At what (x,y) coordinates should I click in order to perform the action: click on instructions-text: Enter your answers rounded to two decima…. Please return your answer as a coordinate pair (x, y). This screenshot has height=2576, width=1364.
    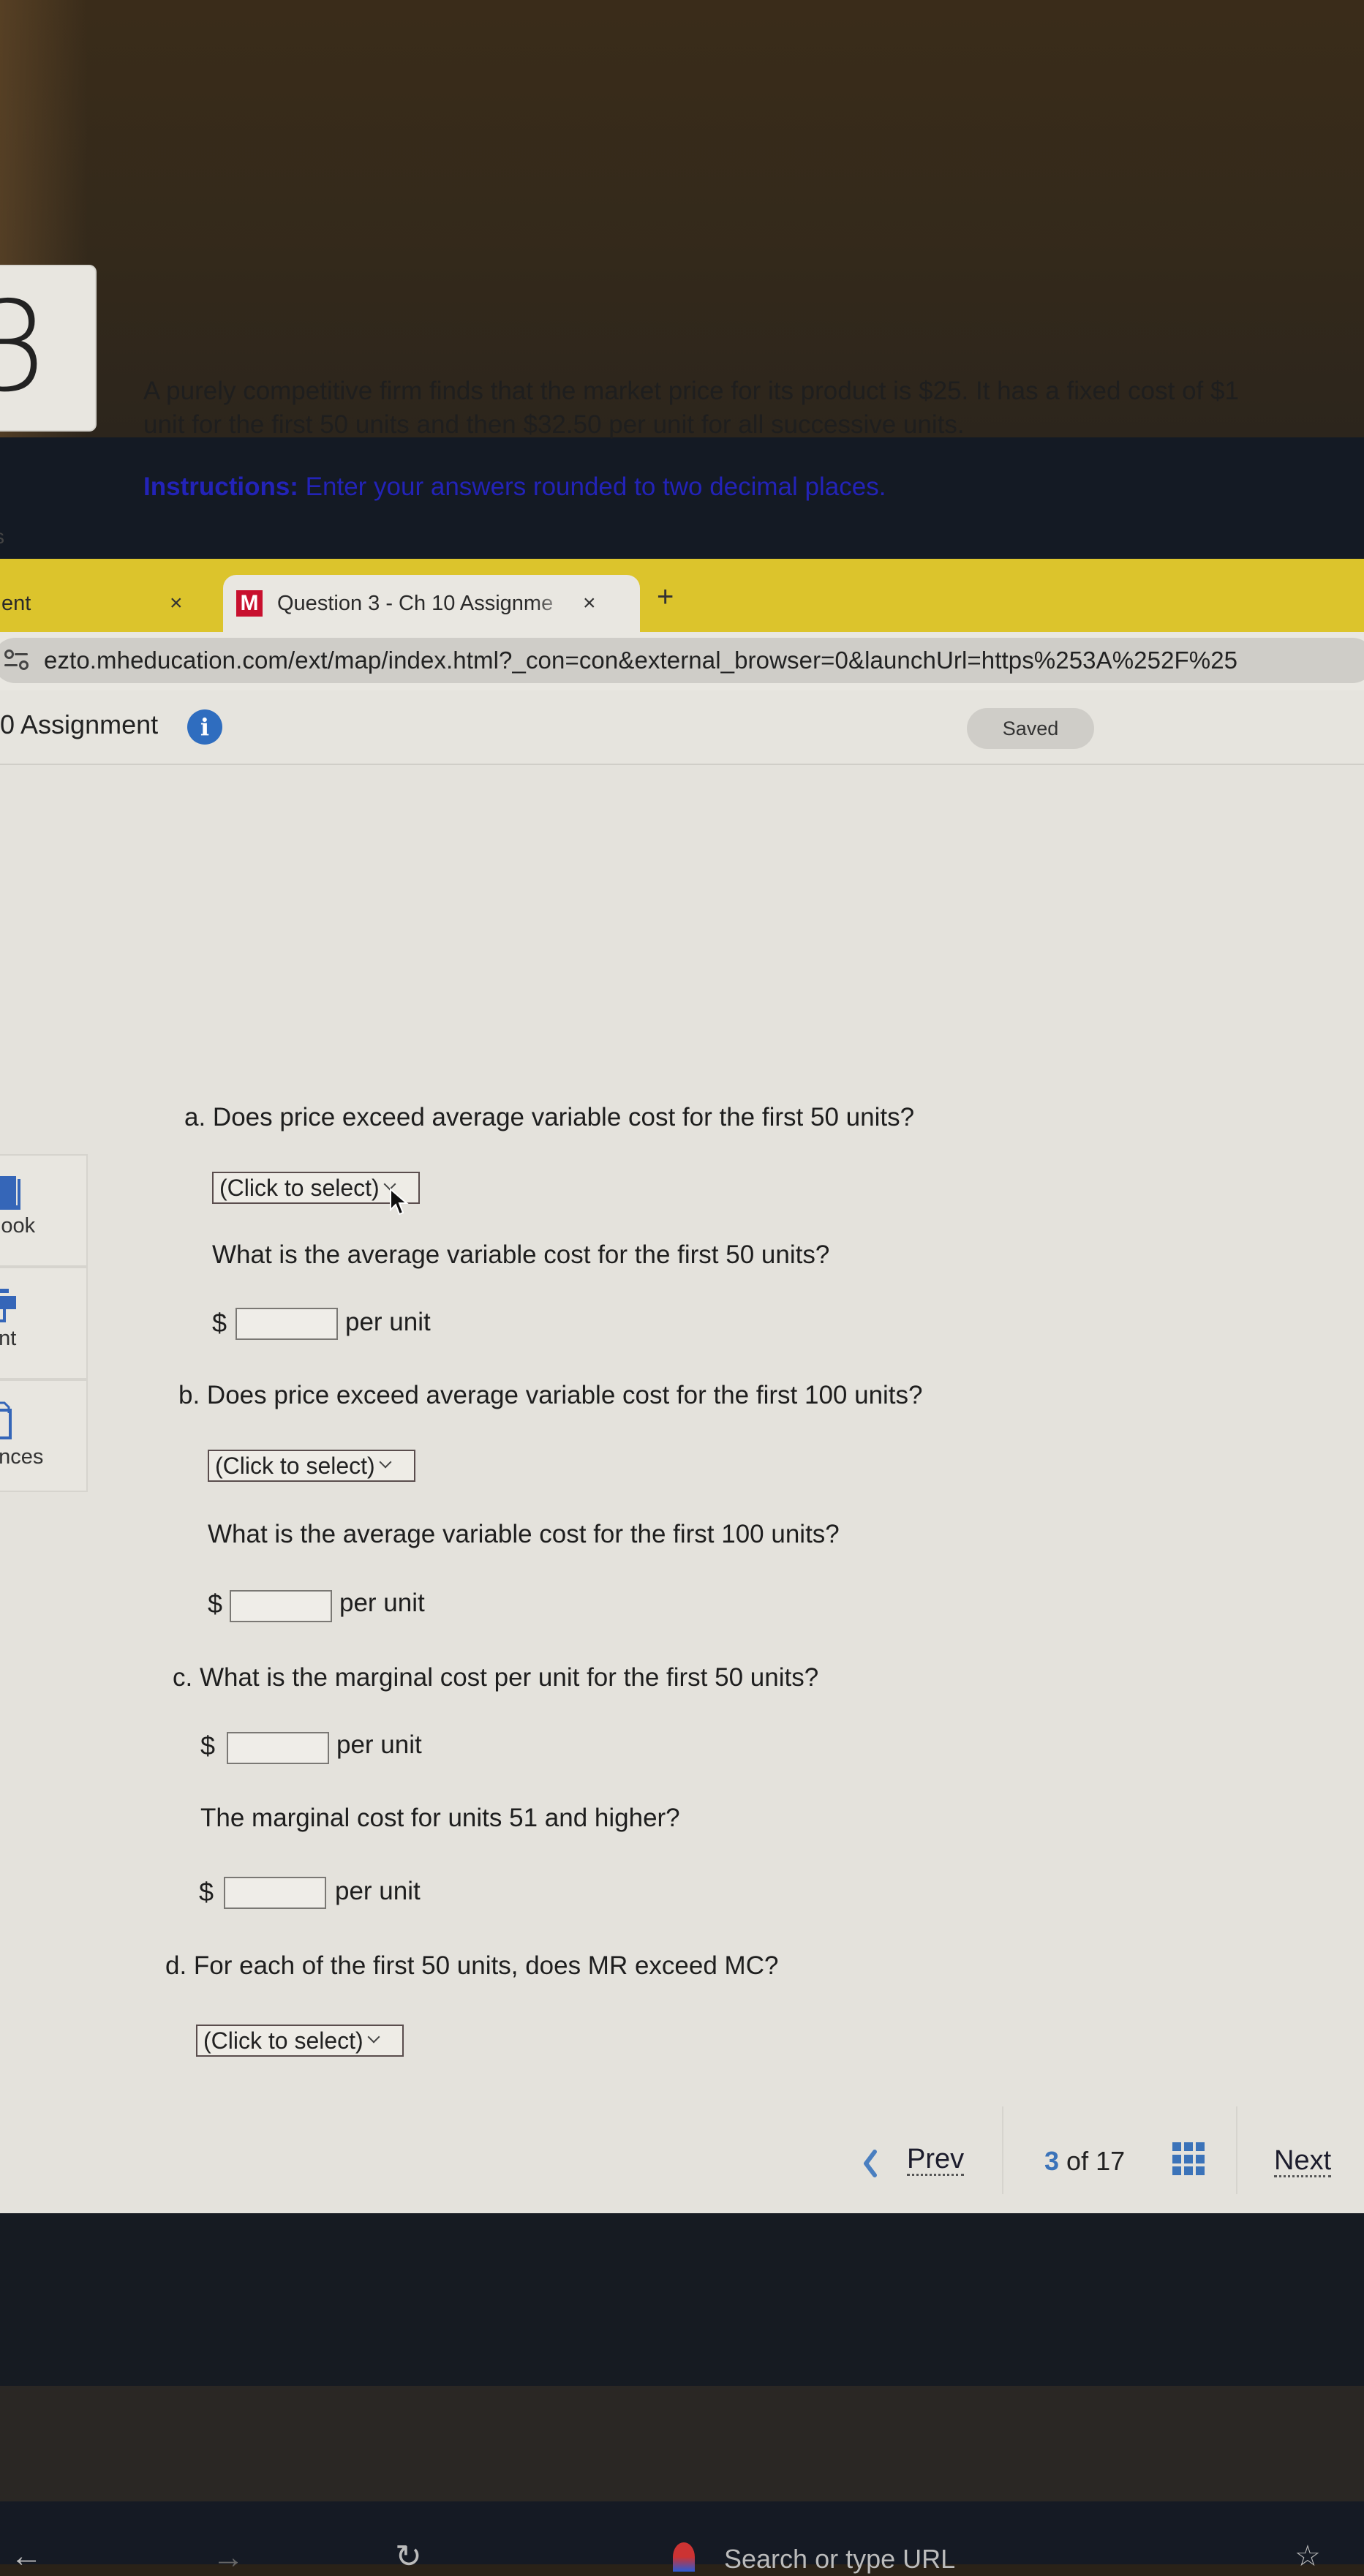
    Looking at the image, I should click on (592, 486).